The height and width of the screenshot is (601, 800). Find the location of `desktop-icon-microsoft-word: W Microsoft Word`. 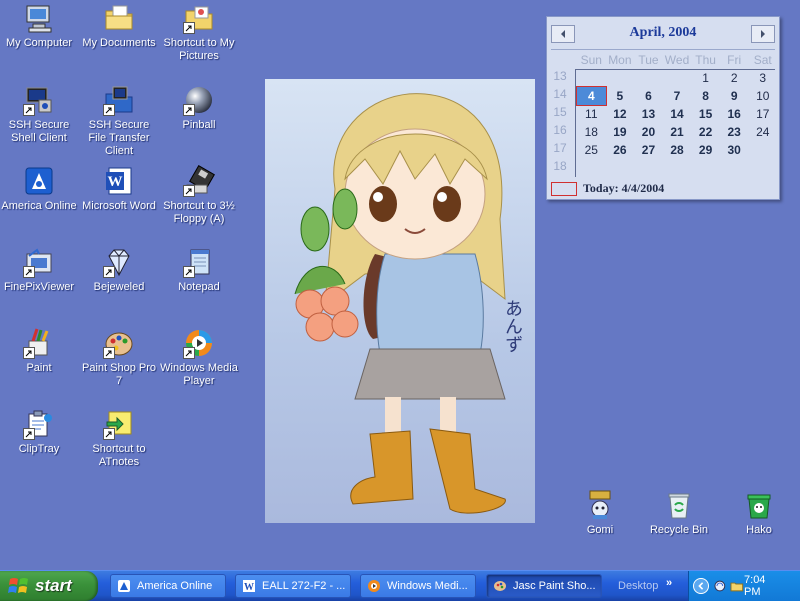

desktop-icon-microsoft-word: W Microsoft Word is located at coordinates (119, 201).